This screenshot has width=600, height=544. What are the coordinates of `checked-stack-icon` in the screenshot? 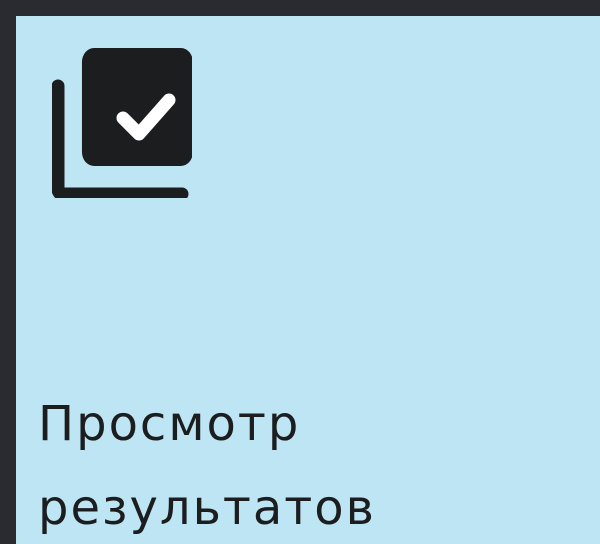 It's located at (122, 123).